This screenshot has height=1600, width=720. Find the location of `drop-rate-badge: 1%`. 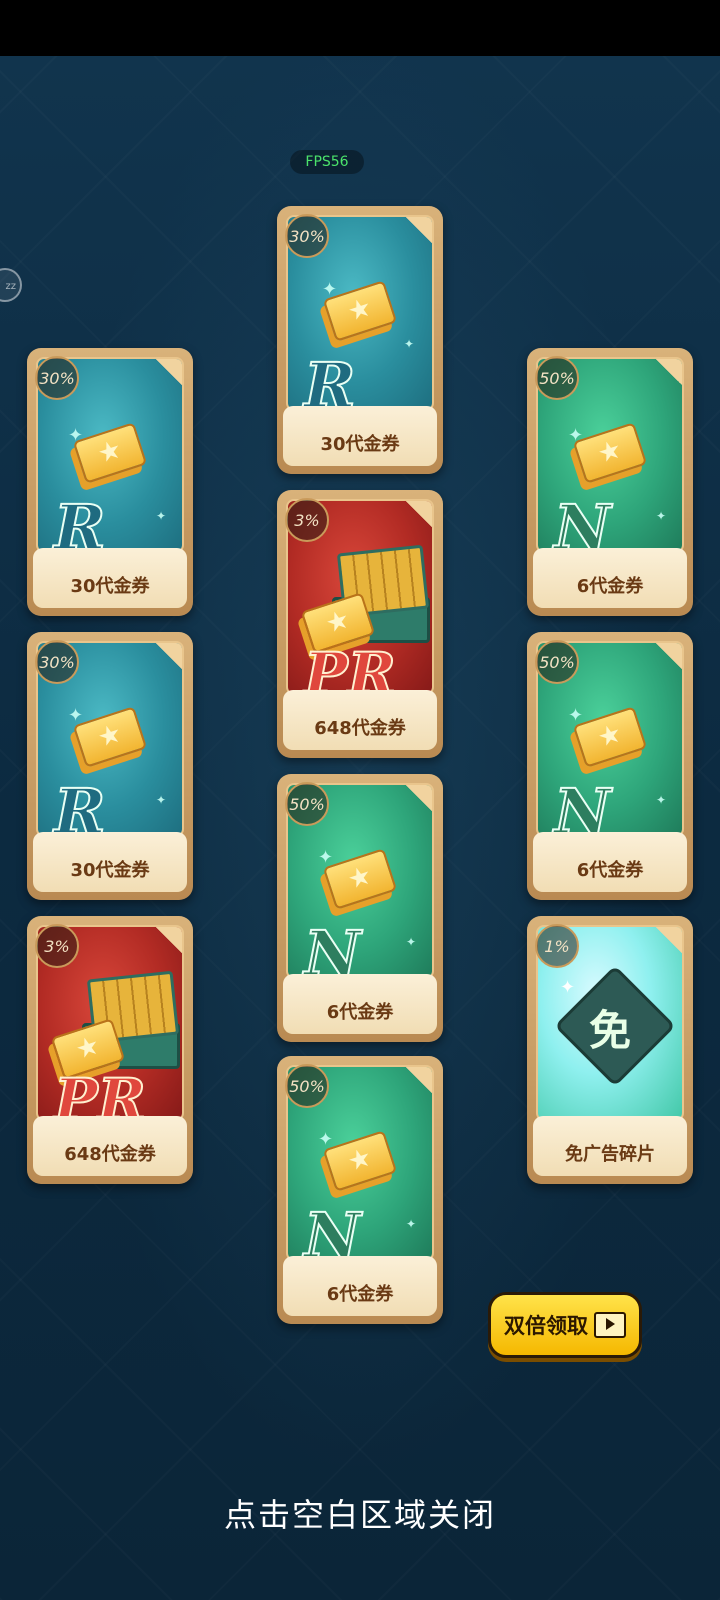

drop-rate-badge: 1% is located at coordinates (557, 946).